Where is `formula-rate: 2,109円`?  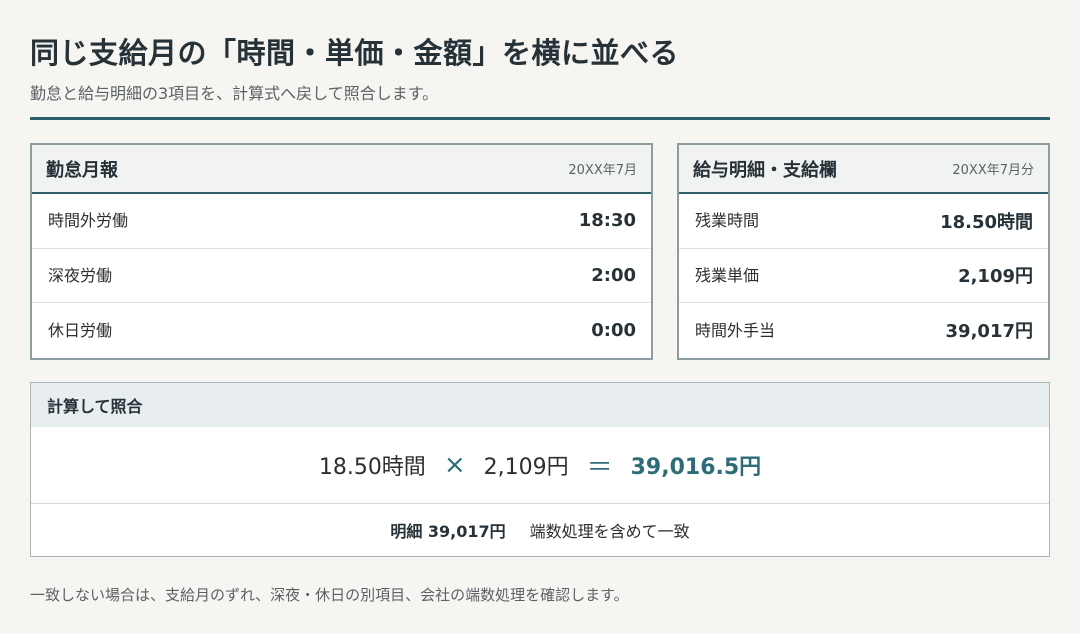 formula-rate: 2,109円 is located at coordinates (526, 467).